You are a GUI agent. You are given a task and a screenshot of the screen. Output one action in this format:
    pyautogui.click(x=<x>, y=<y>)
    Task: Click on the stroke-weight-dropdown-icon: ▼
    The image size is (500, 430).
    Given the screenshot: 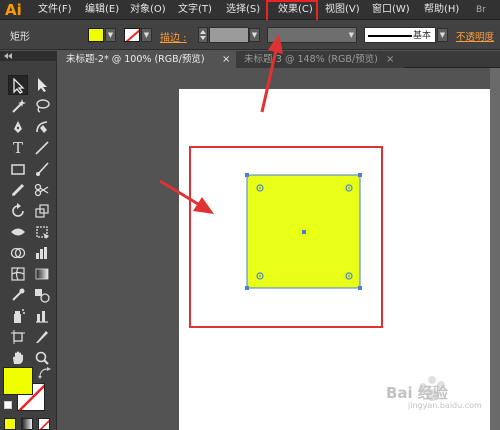 What is the action you would take?
    pyautogui.click(x=254, y=35)
    